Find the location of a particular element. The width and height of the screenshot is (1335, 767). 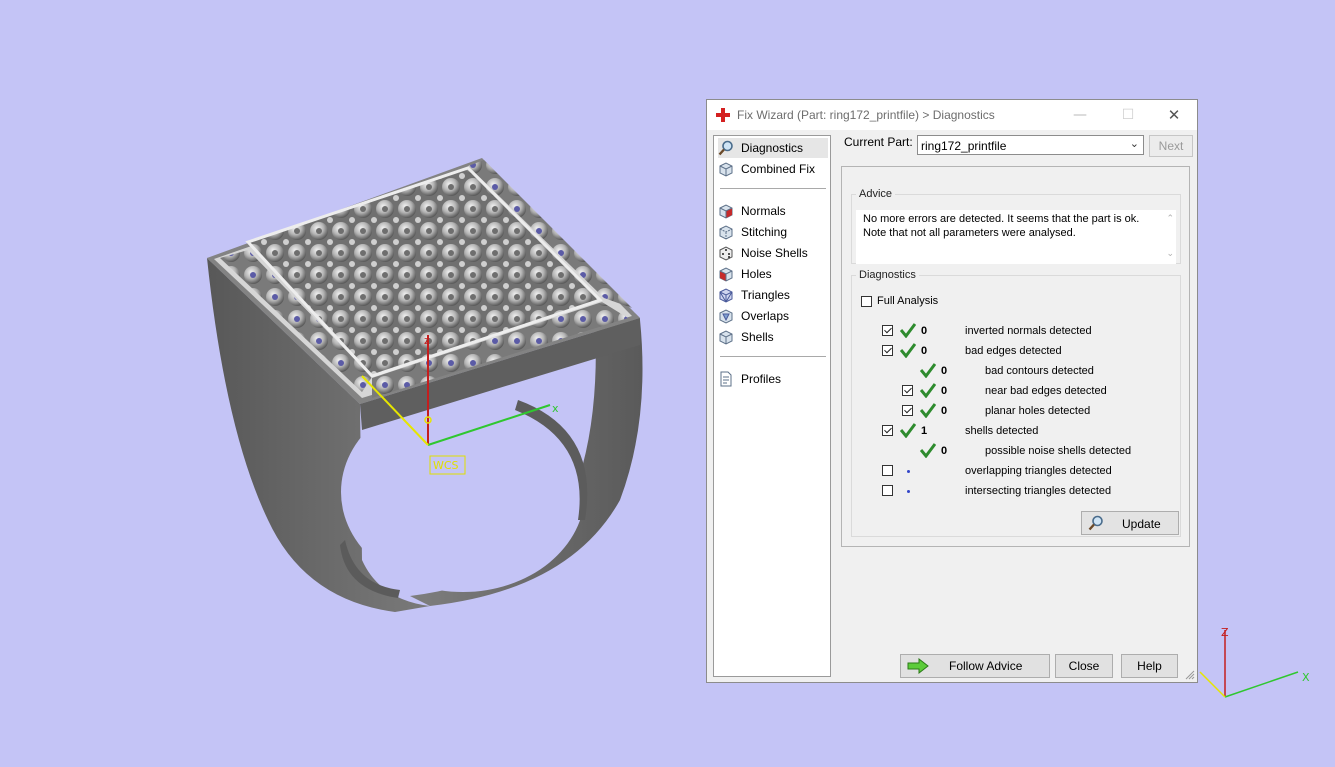

combined-fix-cube-icon is located at coordinates (726, 169).